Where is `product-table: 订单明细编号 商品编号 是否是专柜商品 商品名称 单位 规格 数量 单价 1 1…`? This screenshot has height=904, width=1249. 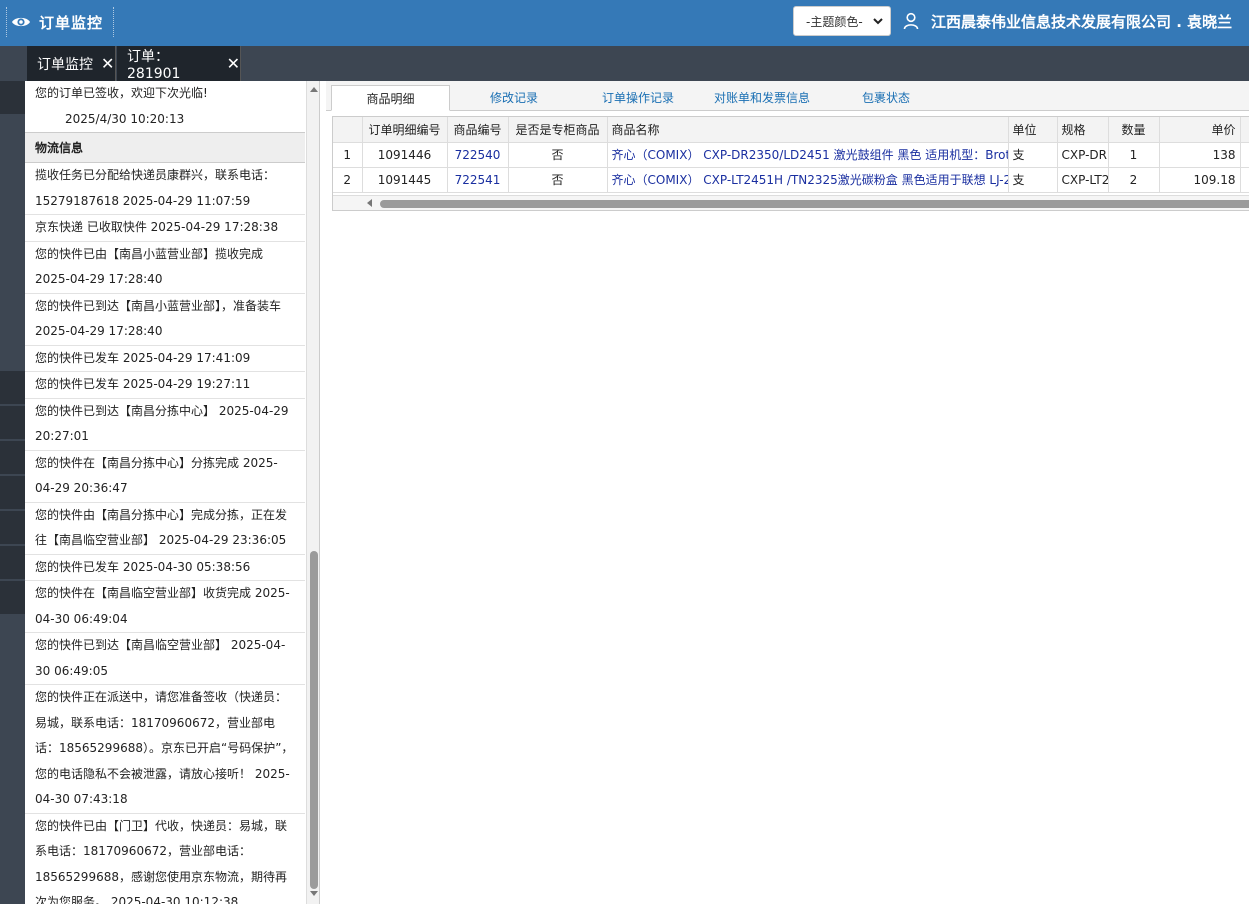
product-table: 订单明细编号 商品编号 是否是专柜商品 商品名称 单位 规格 数量 单价 1 1… is located at coordinates (790, 163).